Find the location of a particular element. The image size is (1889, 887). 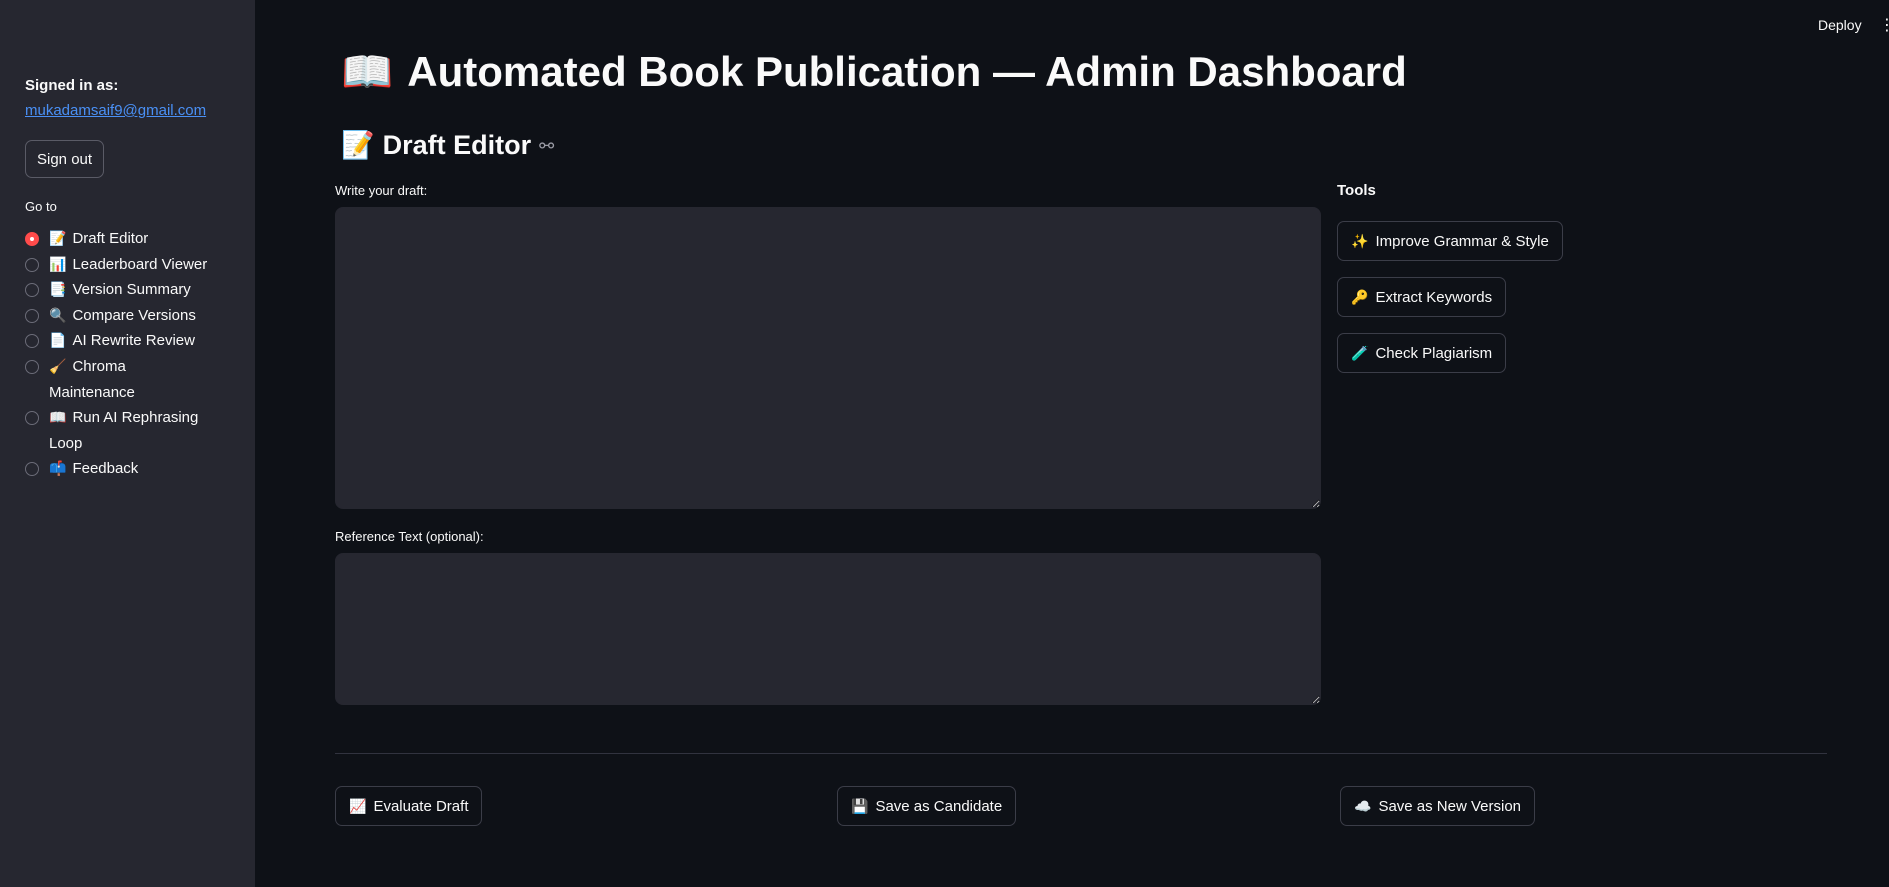

bookmark-tabs-icon: 📑 is located at coordinates (58, 289).